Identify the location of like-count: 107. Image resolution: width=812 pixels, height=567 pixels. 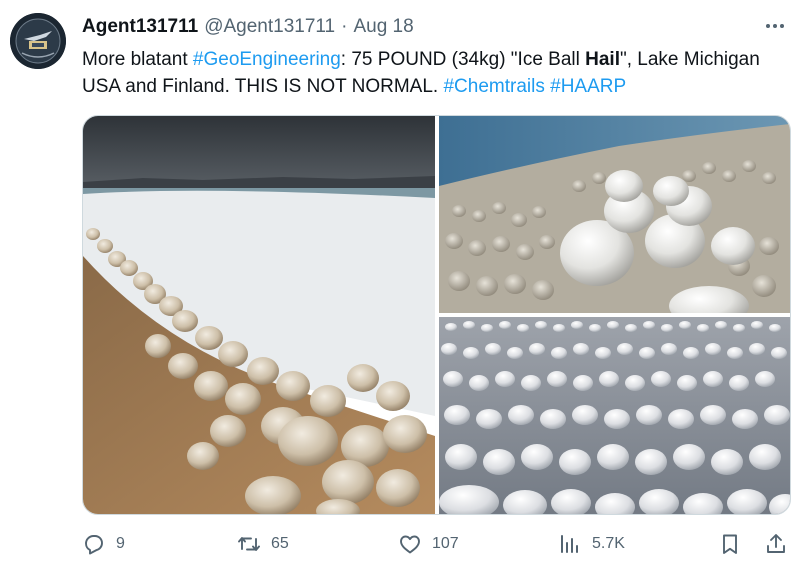
(445, 543).